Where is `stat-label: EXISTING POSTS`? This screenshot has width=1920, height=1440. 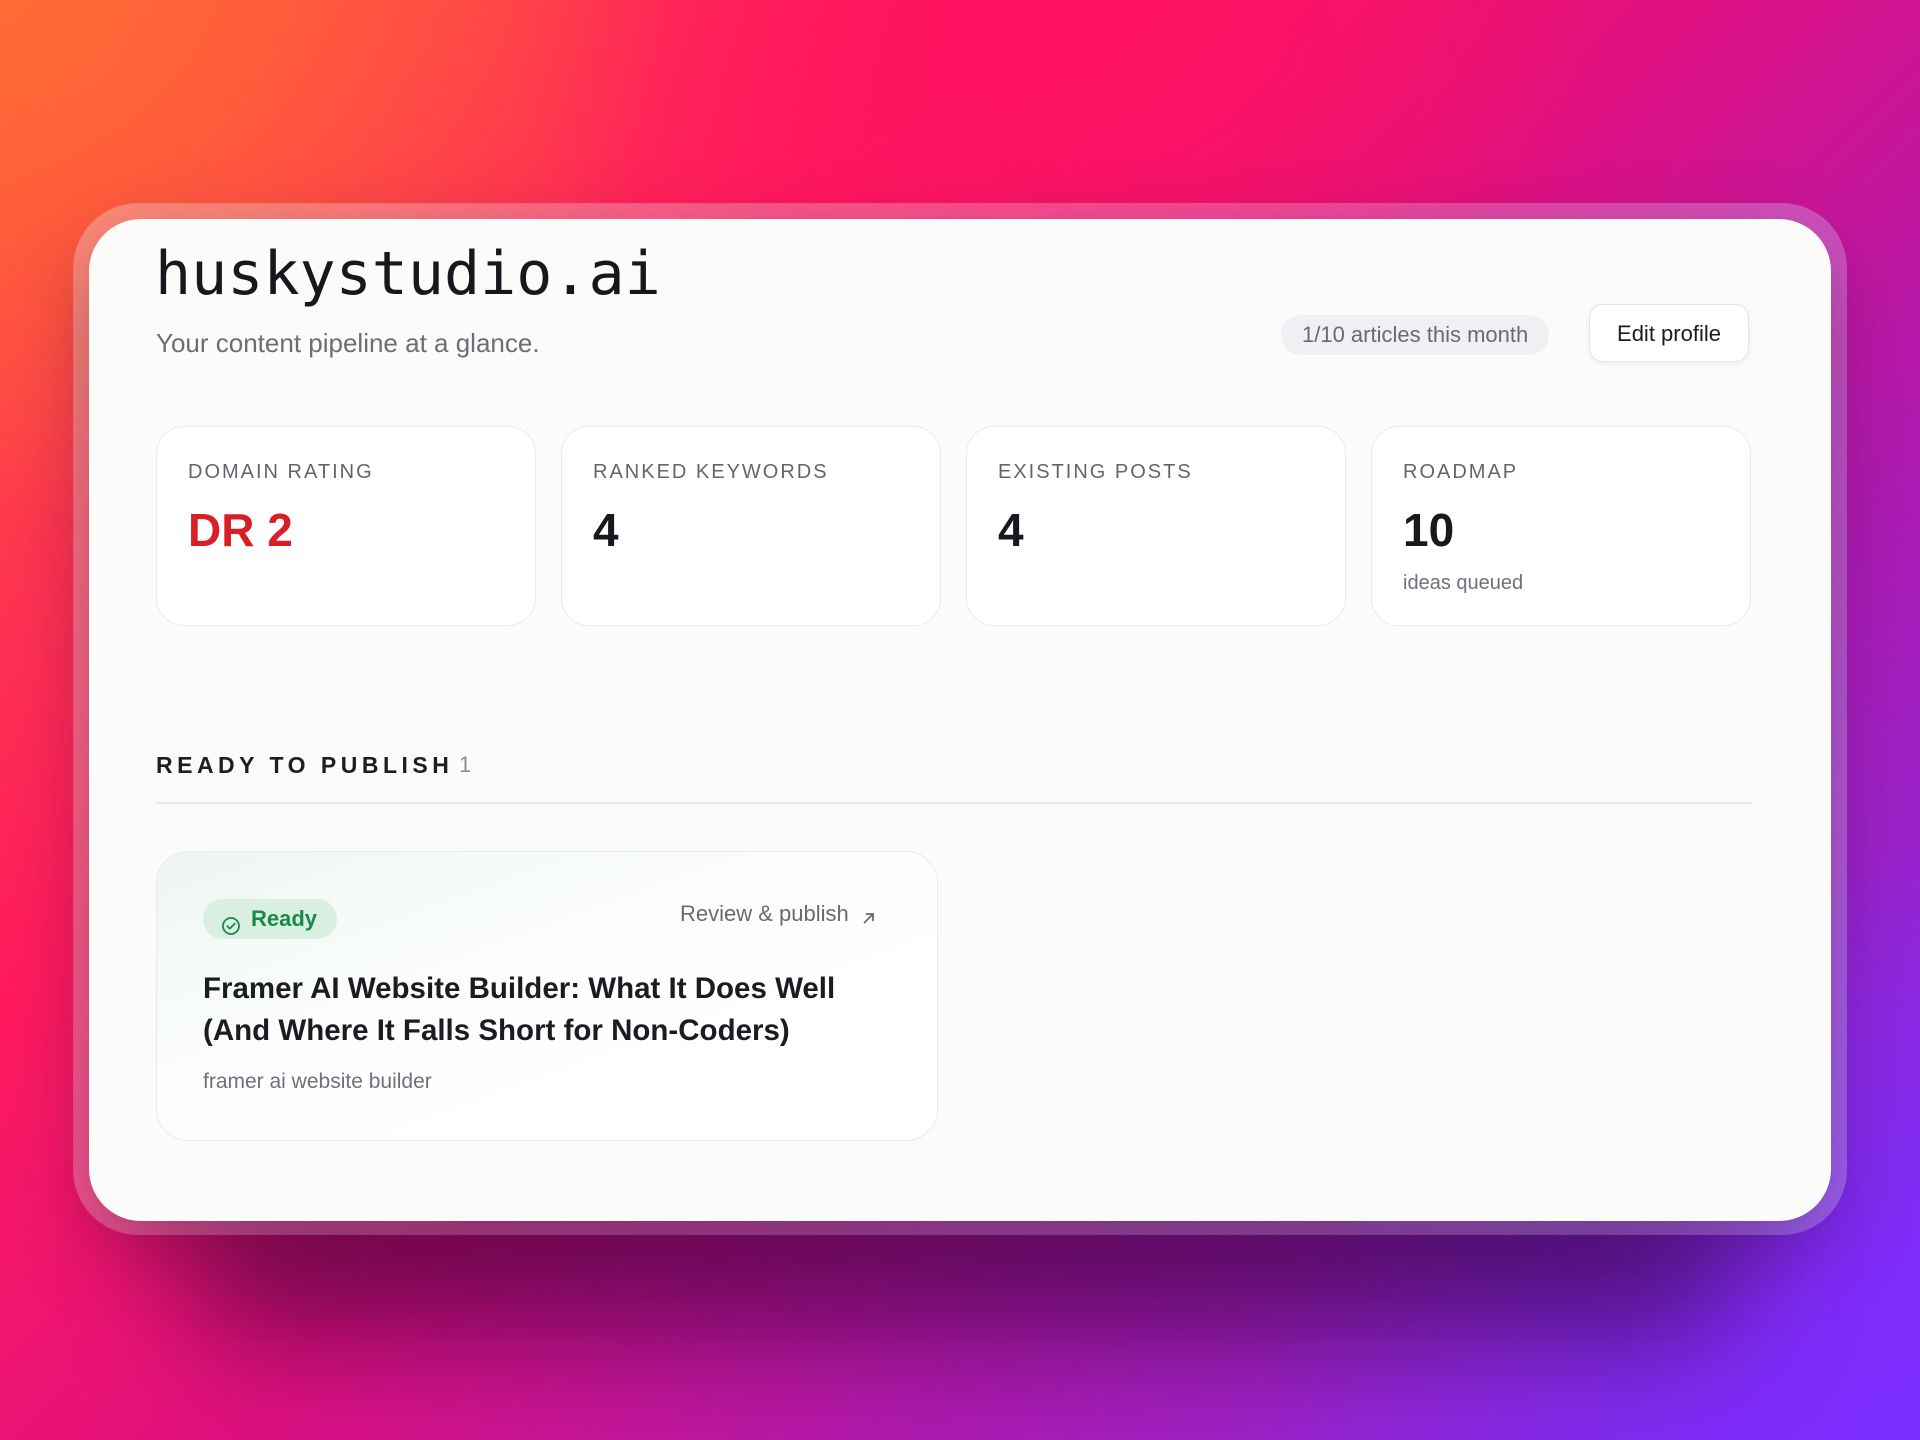
stat-label: EXISTING POSTS is located at coordinates (1095, 472).